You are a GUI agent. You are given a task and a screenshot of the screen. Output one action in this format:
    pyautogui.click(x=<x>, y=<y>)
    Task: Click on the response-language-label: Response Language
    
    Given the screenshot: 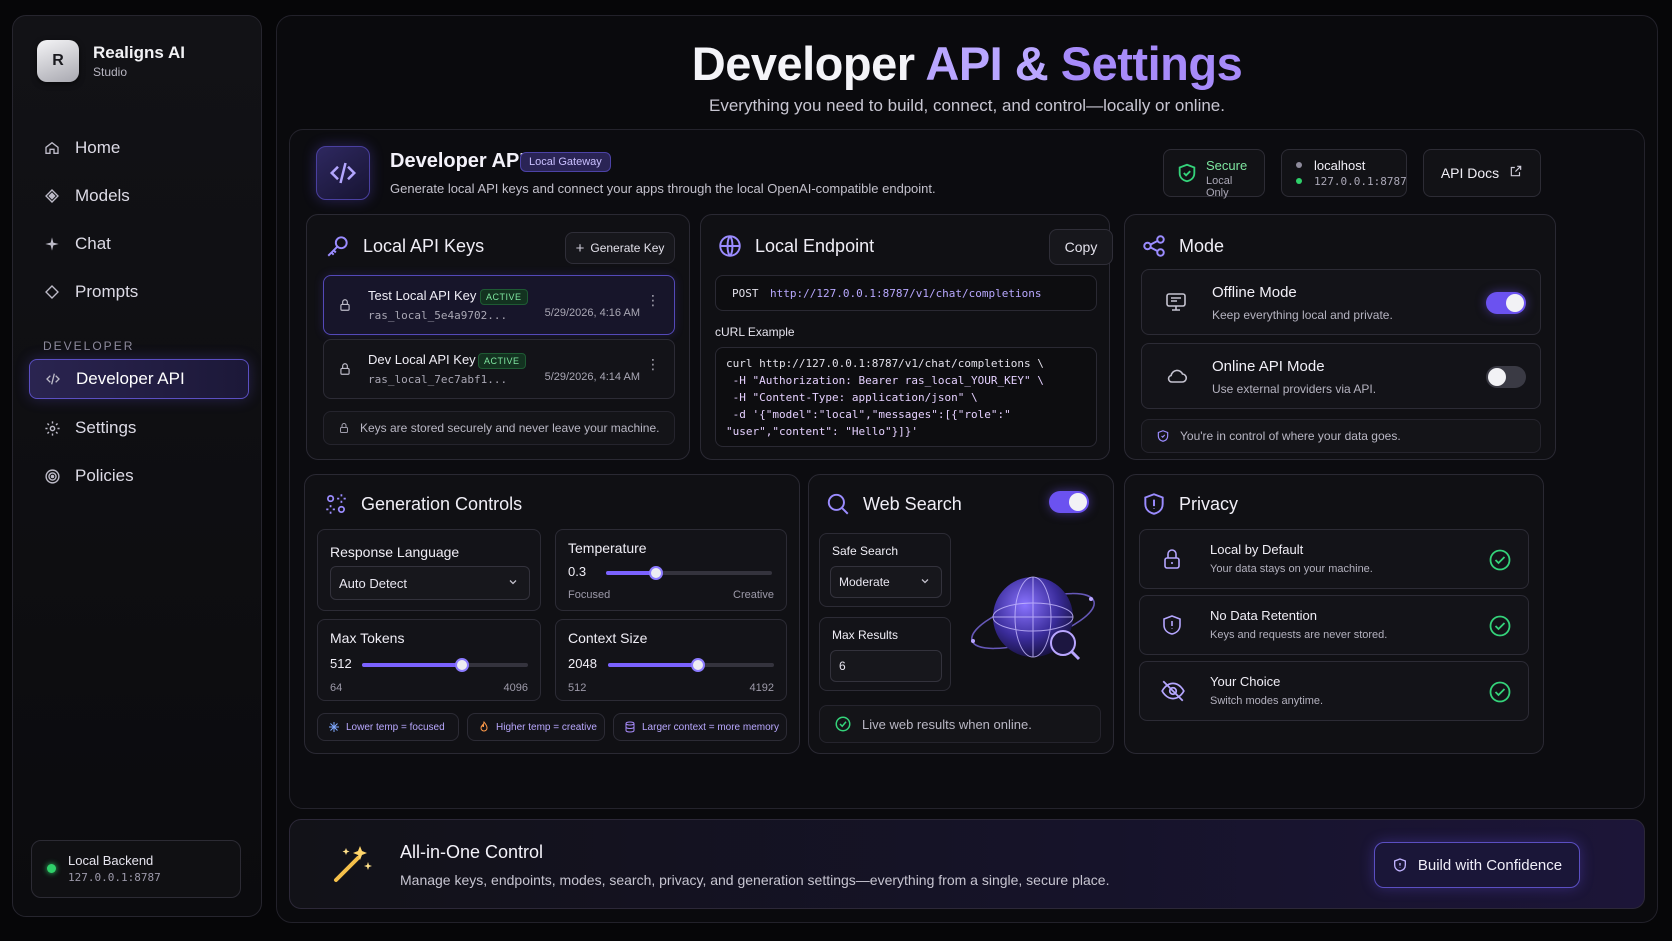 What is the action you would take?
    pyautogui.click(x=395, y=552)
    